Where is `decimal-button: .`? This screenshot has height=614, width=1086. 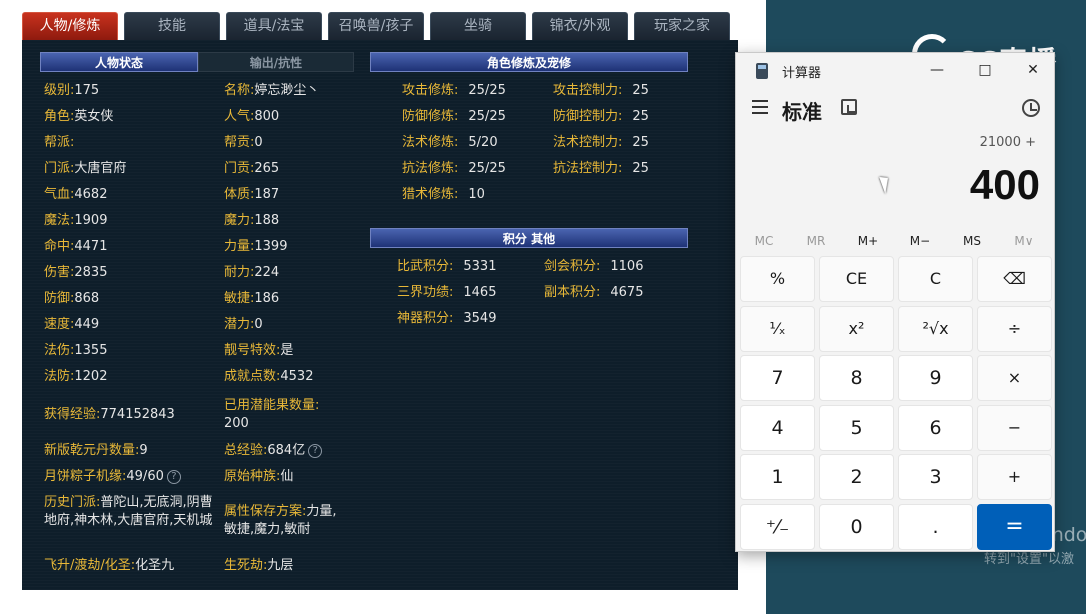 decimal-button: . is located at coordinates (935, 526).